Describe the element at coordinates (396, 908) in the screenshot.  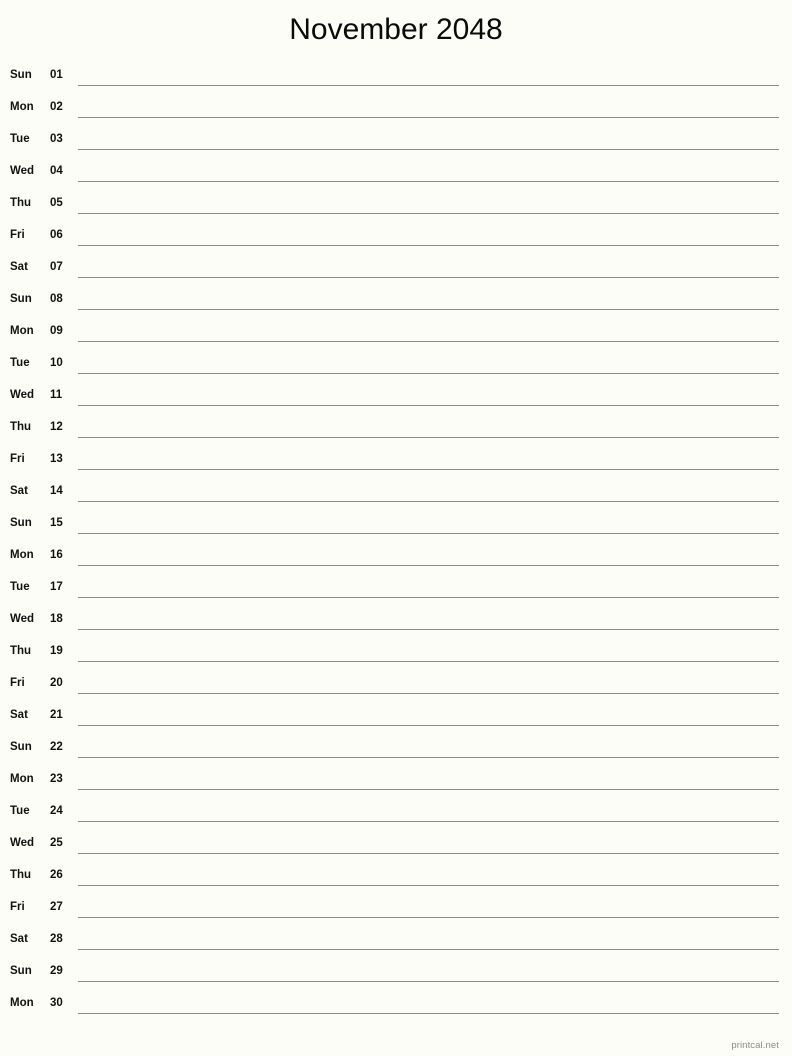
I see `day-row: Fri 27` at that location.